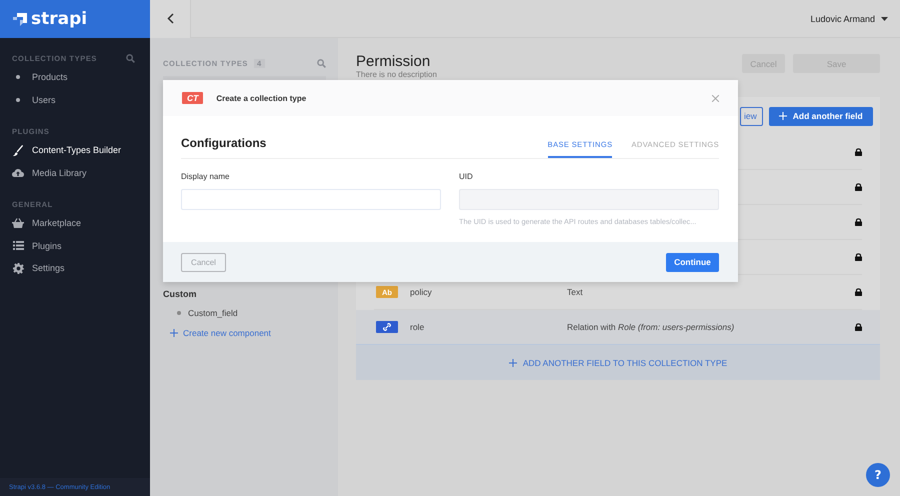  I want to click on continue-button: Continue, so click(692, 262).